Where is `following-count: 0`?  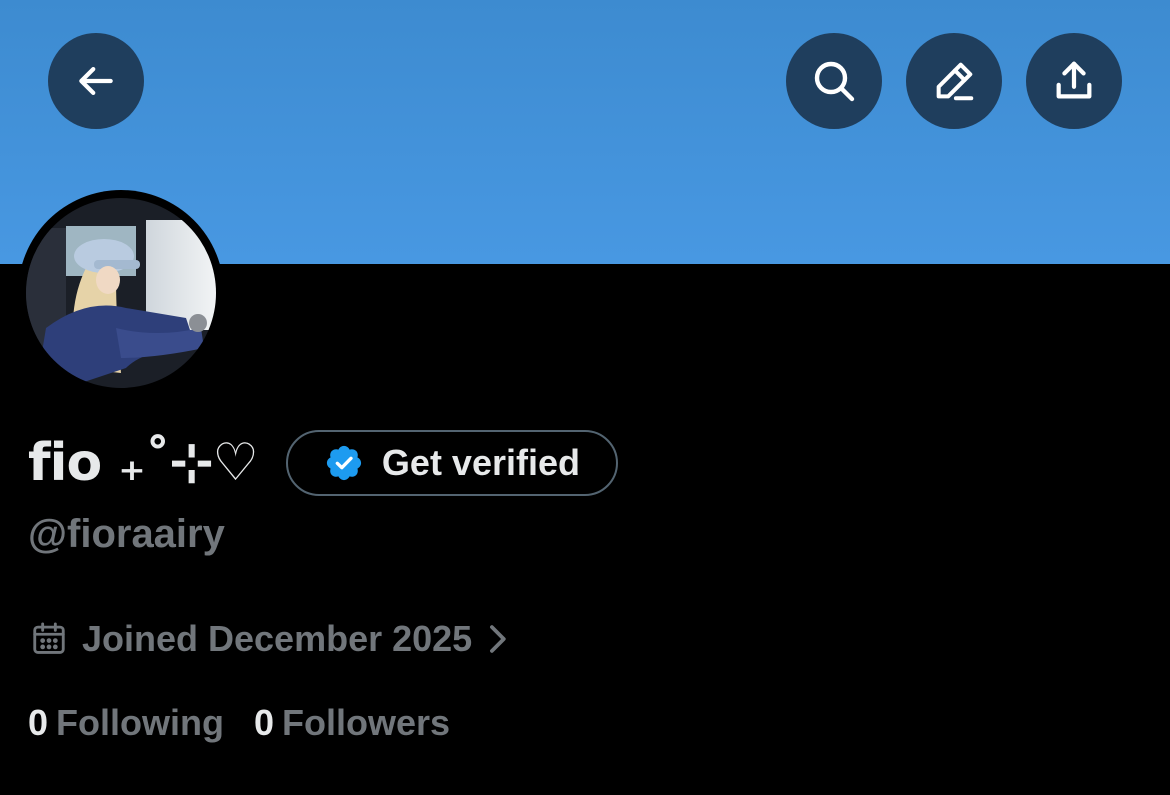 following-count: 0 is located at coordinates (38, 722).